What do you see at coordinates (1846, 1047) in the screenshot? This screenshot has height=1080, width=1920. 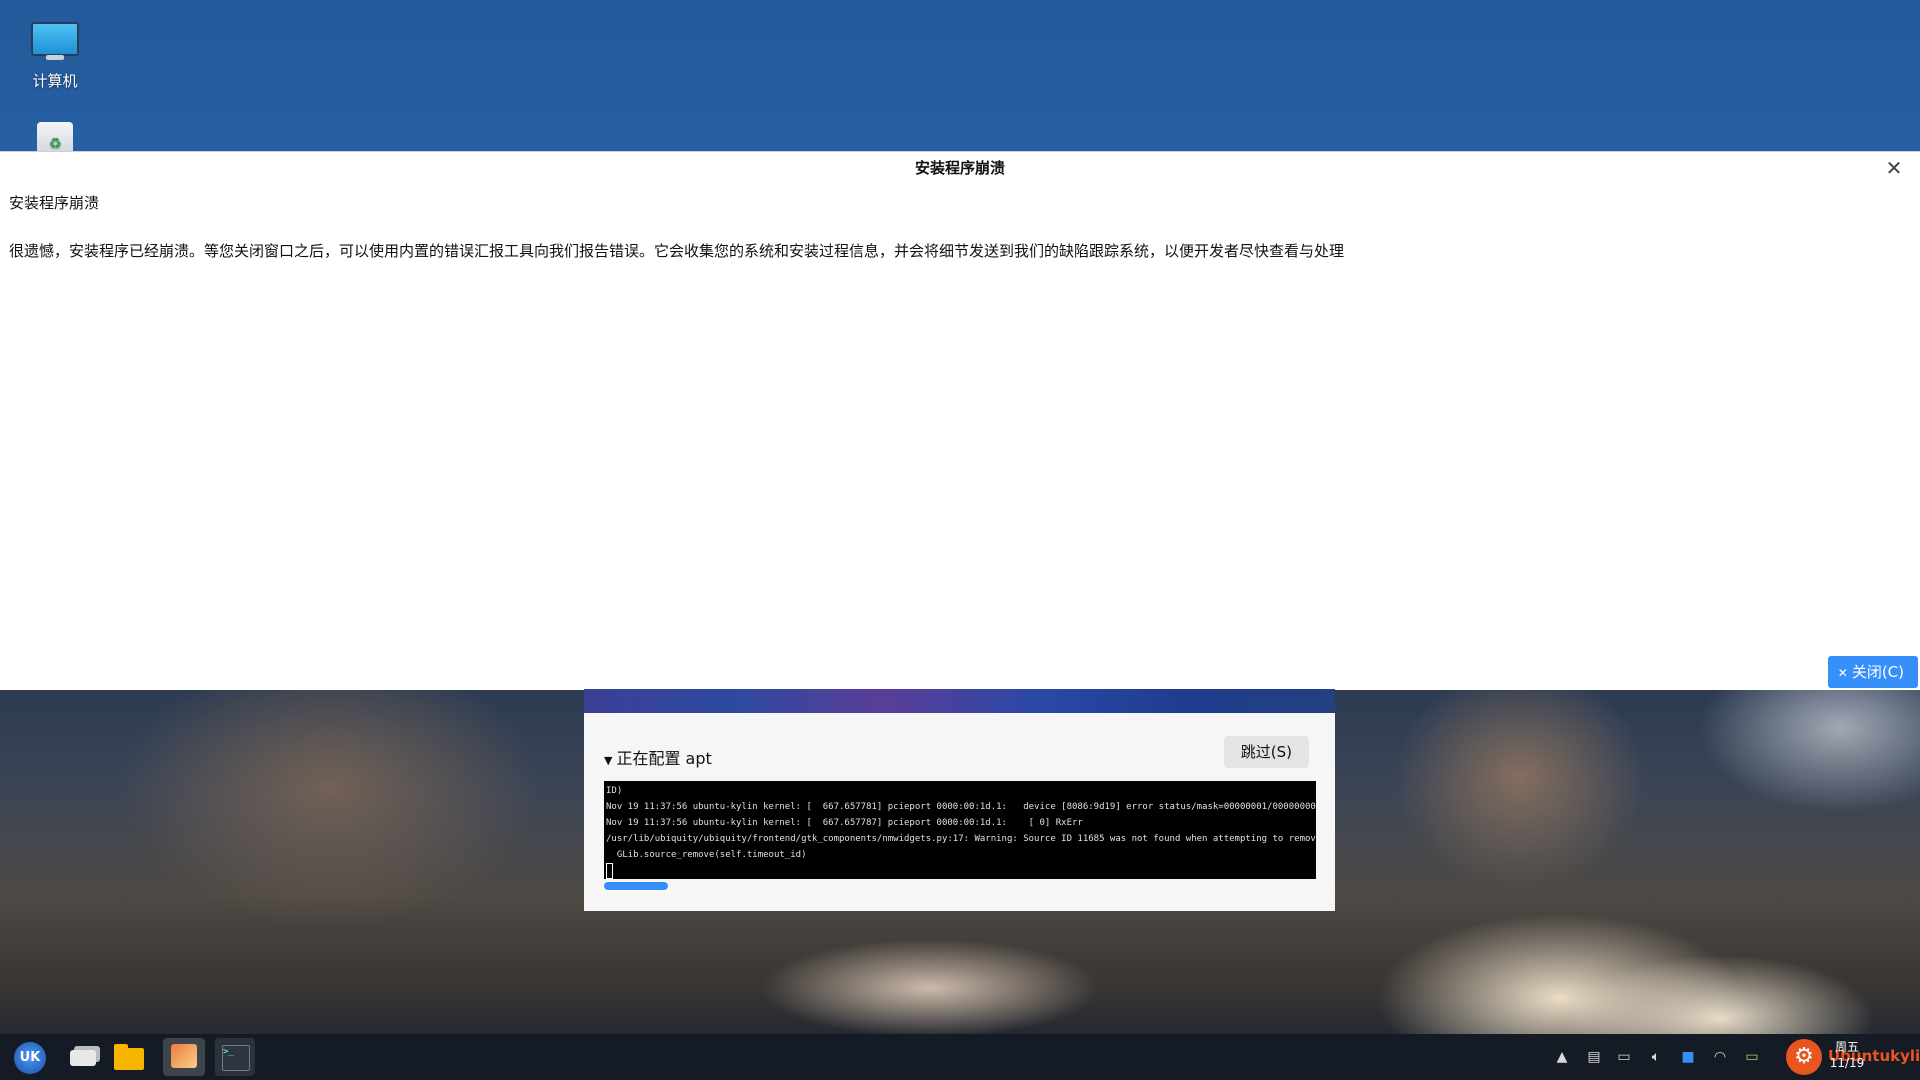 I see `clock-day: 周五` at bounding box center [1846, 1047].